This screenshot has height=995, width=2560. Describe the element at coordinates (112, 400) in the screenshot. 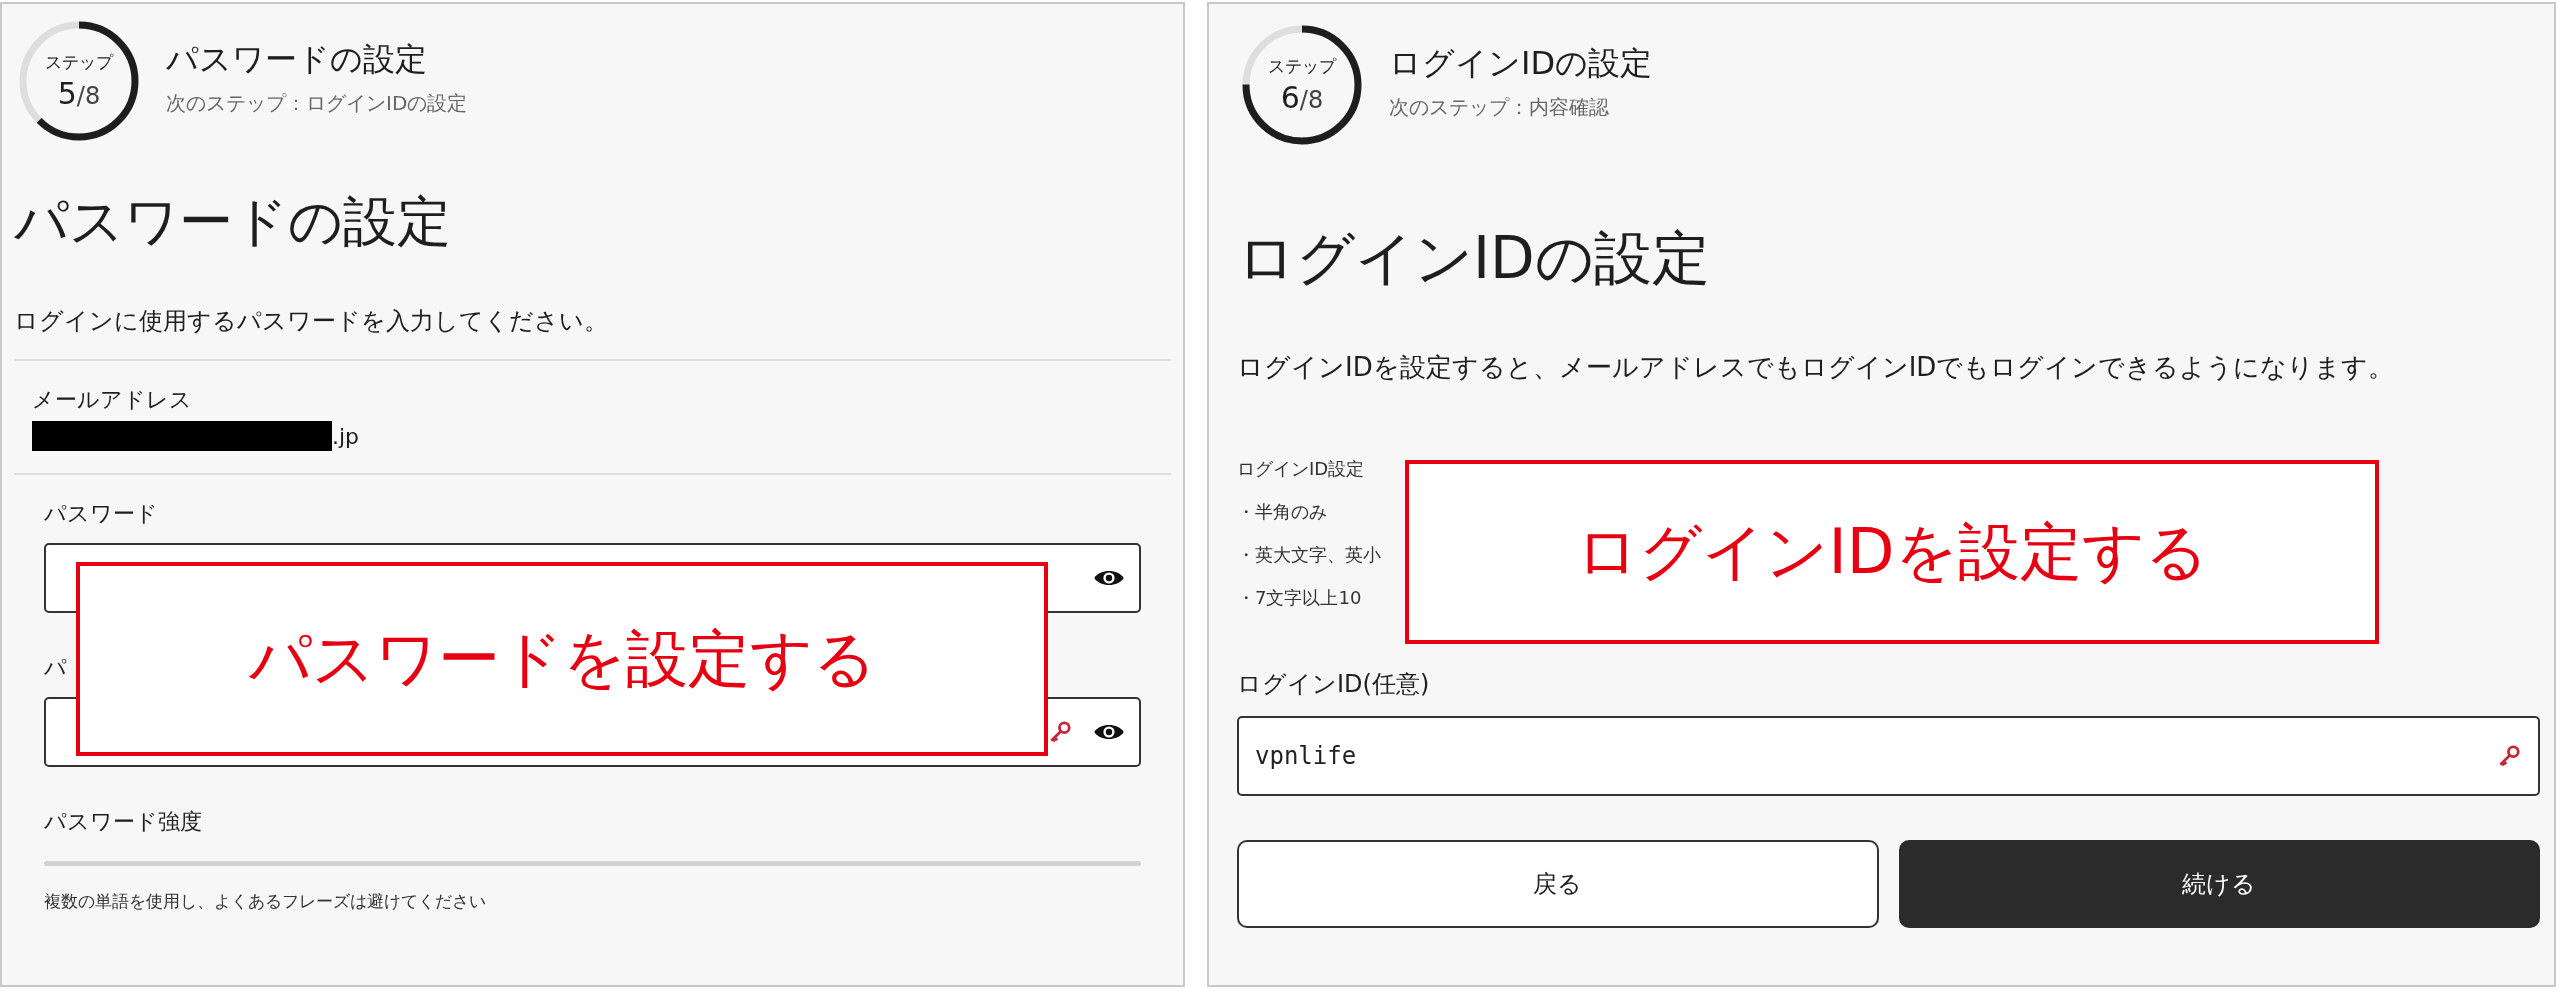

I see `email-label: メールアドレス` at that location.